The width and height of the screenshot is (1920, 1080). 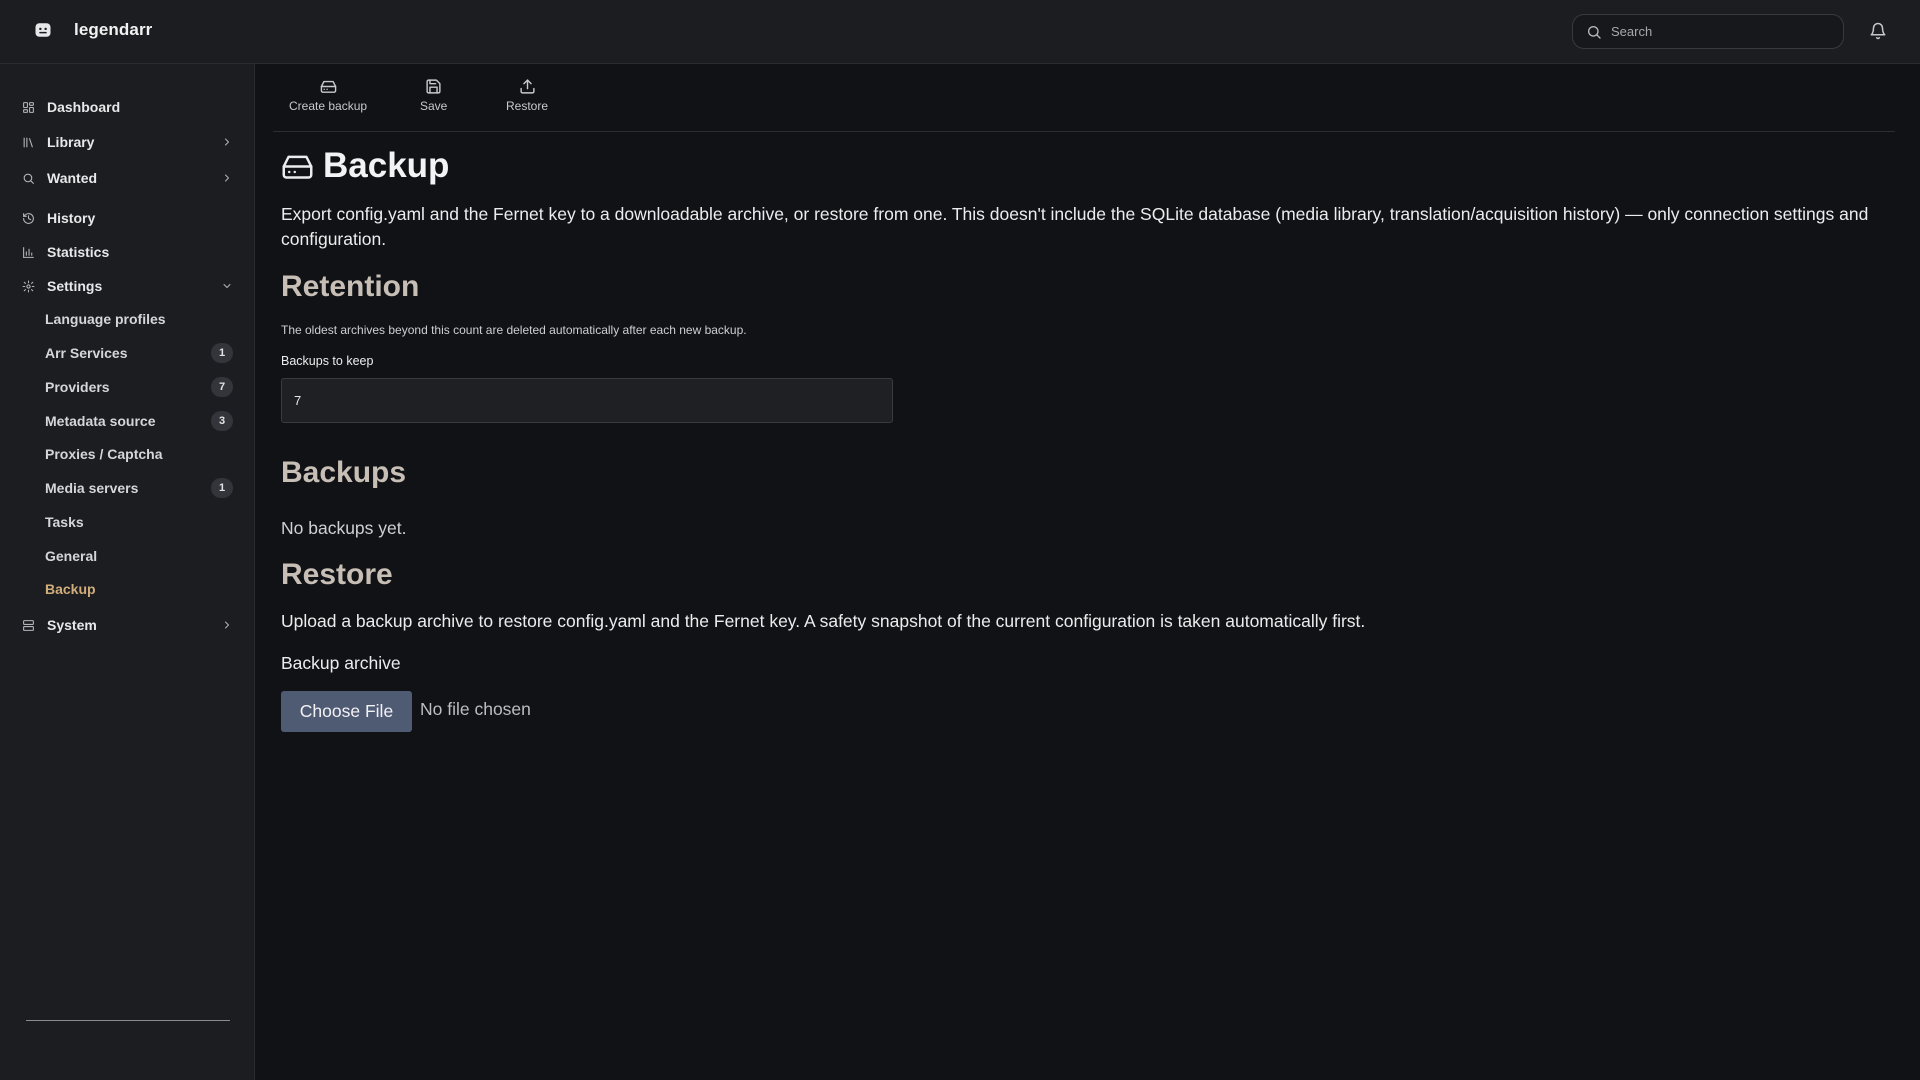 I want to click on sidebar-item-library: Library, so click(x=127, y=142).